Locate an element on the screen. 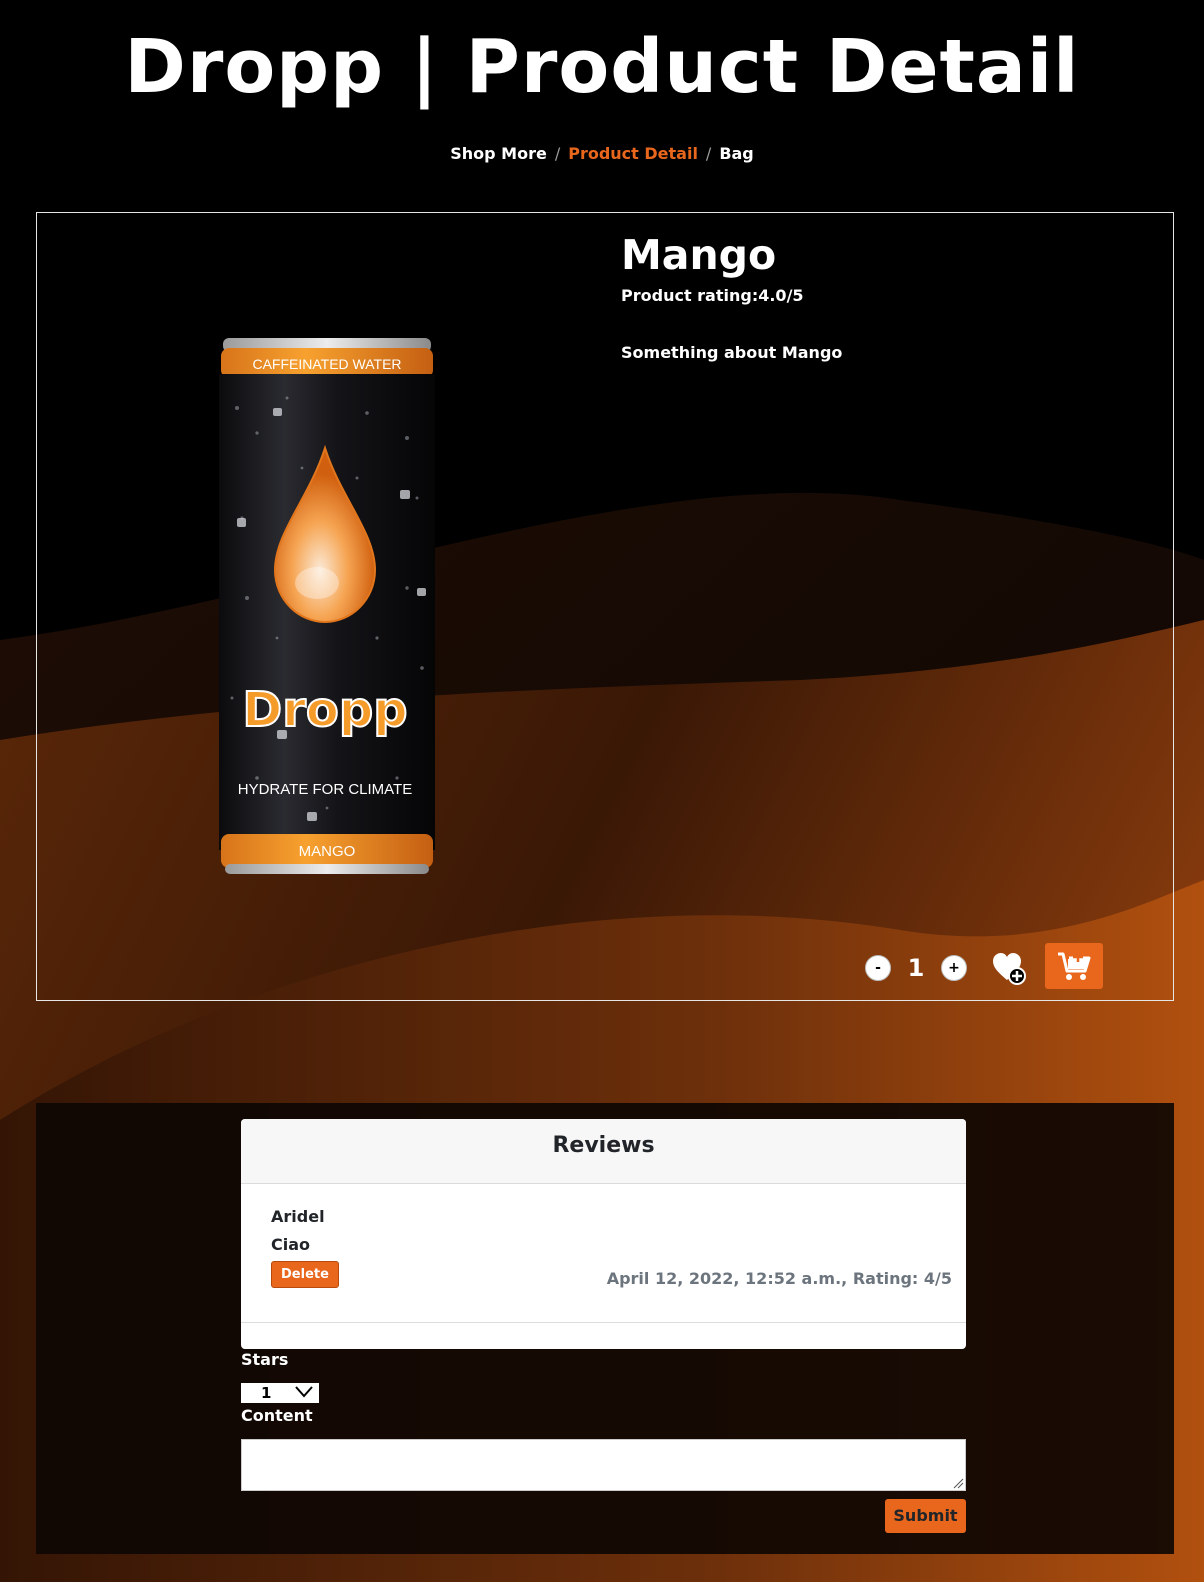 The height and width of the screenshot is (1582, 1204). can-brand-text: Dropp is located at coordinates (324, 710).